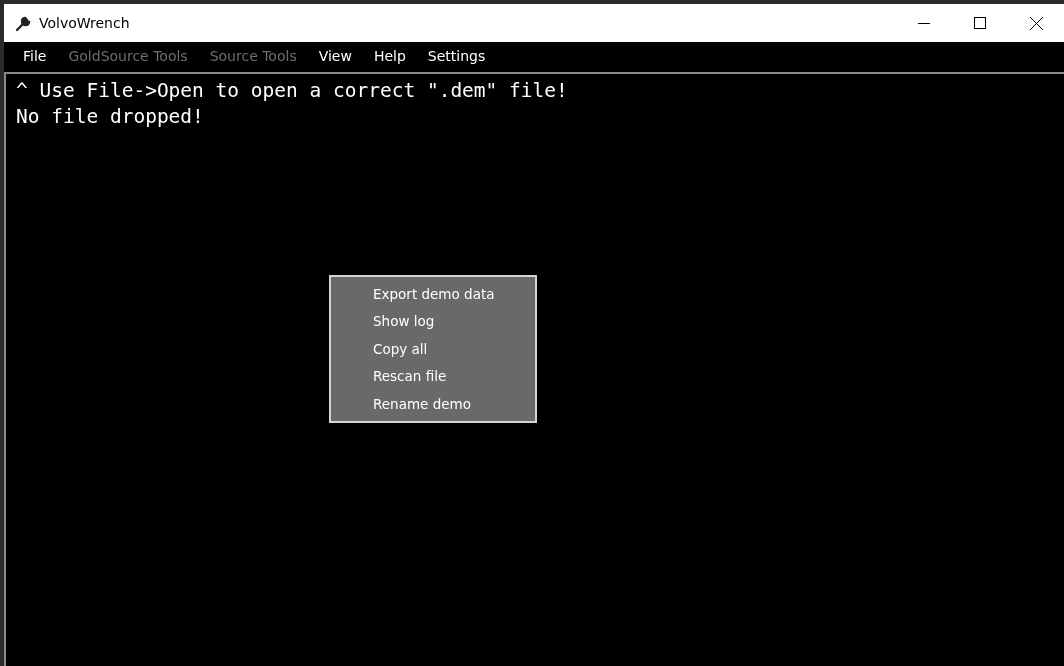 This screenshot has width=1064, height=666. What do you see at coordinates (980, 23) in the screenshot?
I see `maximize-icon` at bounding box center [980, 23].